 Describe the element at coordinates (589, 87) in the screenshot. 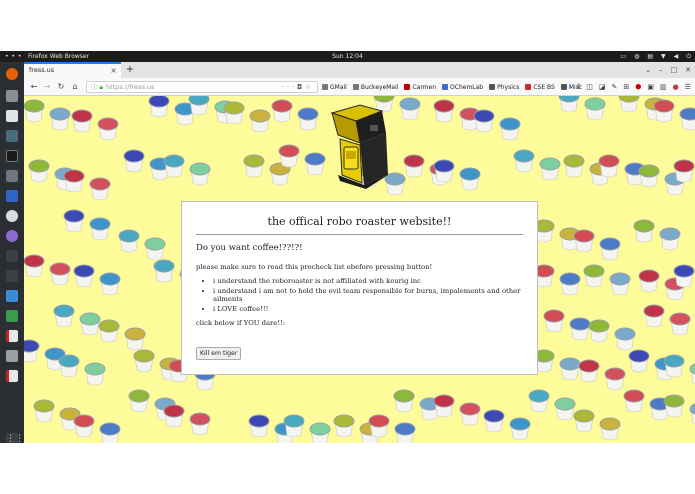

I see `sidebar-icon: ◫` at that location.